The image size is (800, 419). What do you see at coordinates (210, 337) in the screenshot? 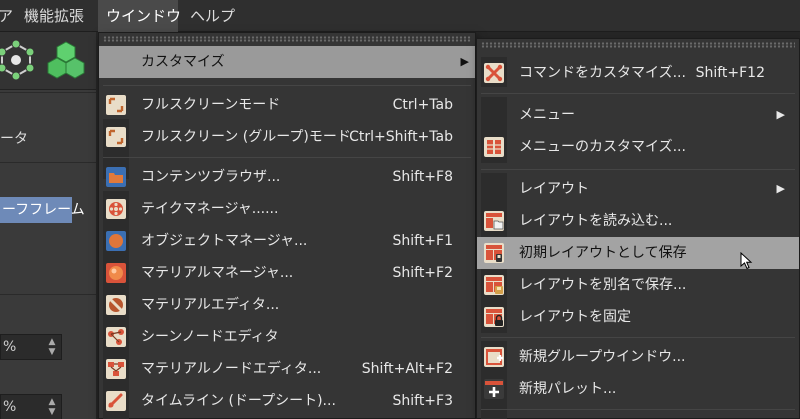
I see `menu-item-label: シーンノードエディタ` at bounding box center [210, 337].